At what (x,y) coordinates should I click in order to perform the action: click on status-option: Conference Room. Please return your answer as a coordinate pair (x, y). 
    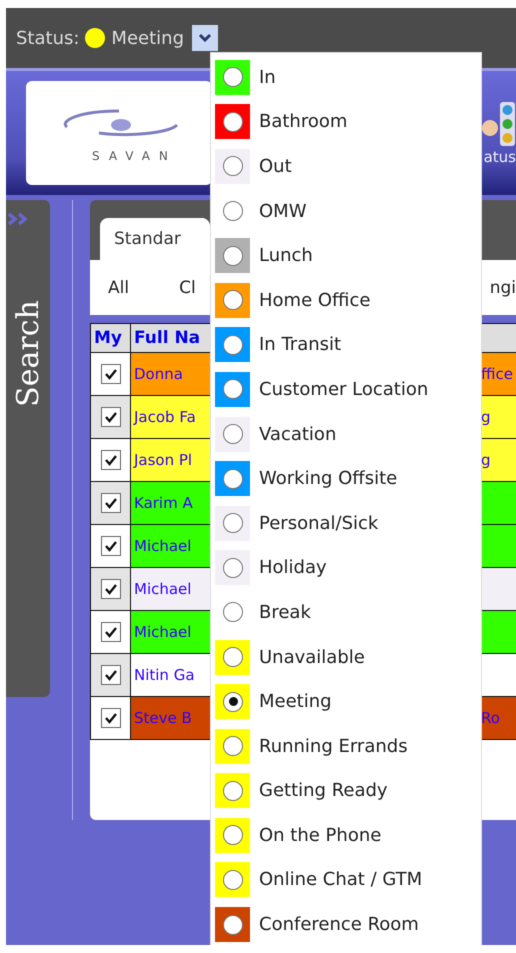
    Looking at the image, I should click on (346, 923).